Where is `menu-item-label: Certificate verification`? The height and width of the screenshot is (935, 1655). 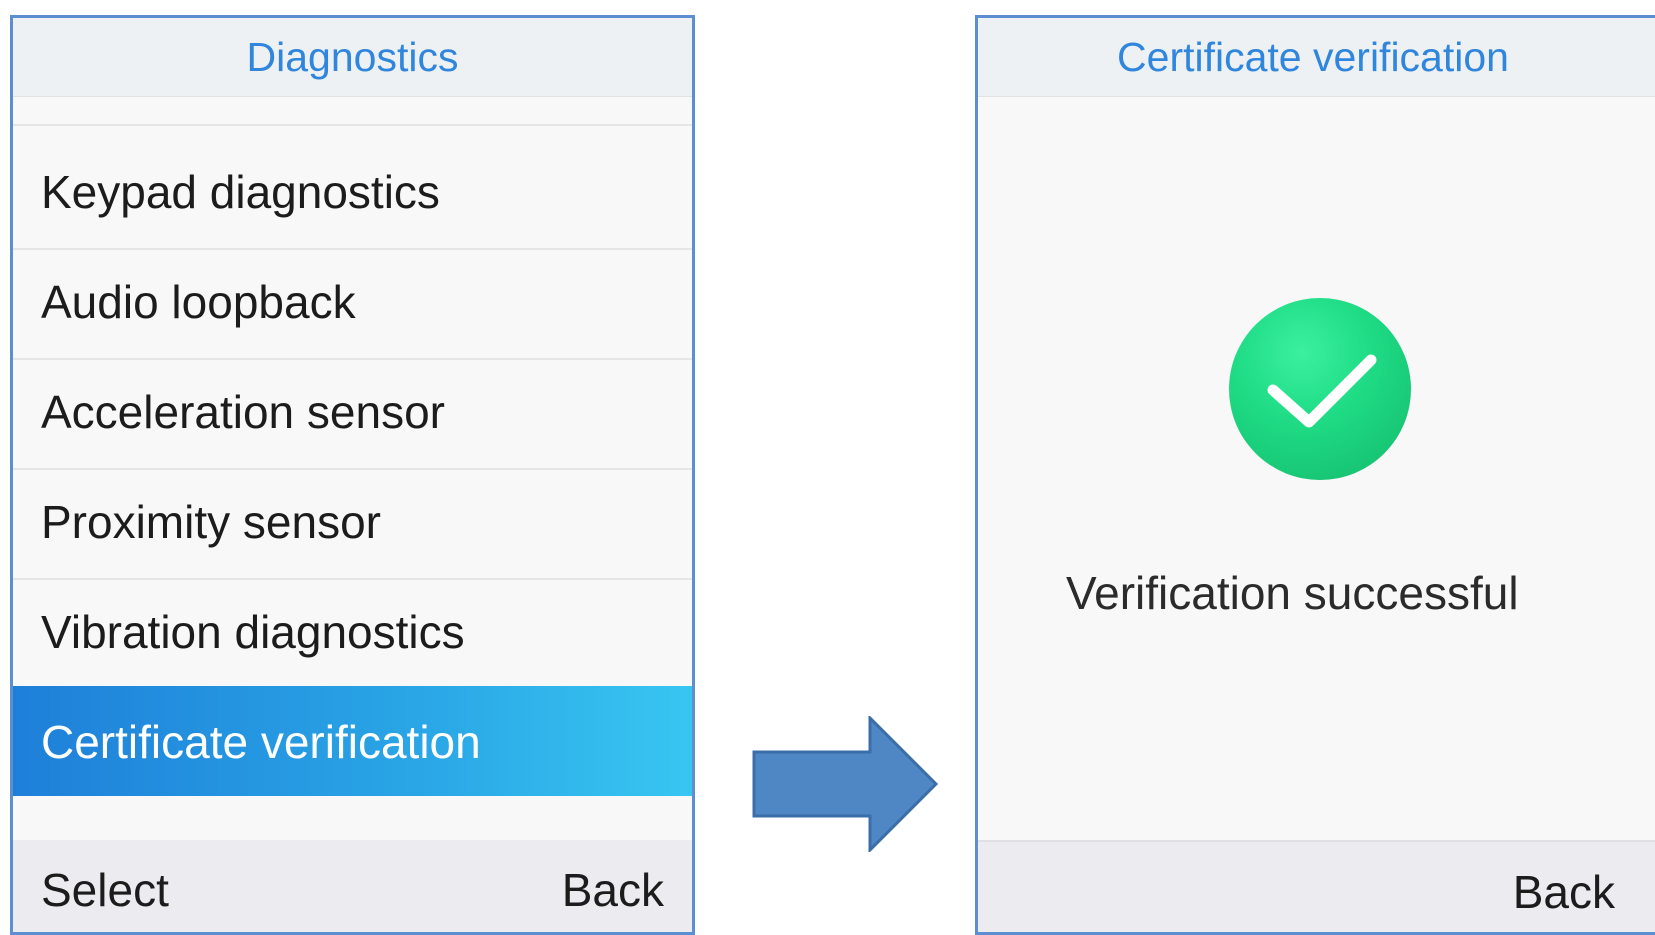 menu-item-label: Certificate verification is located at coordinates (261, 742).